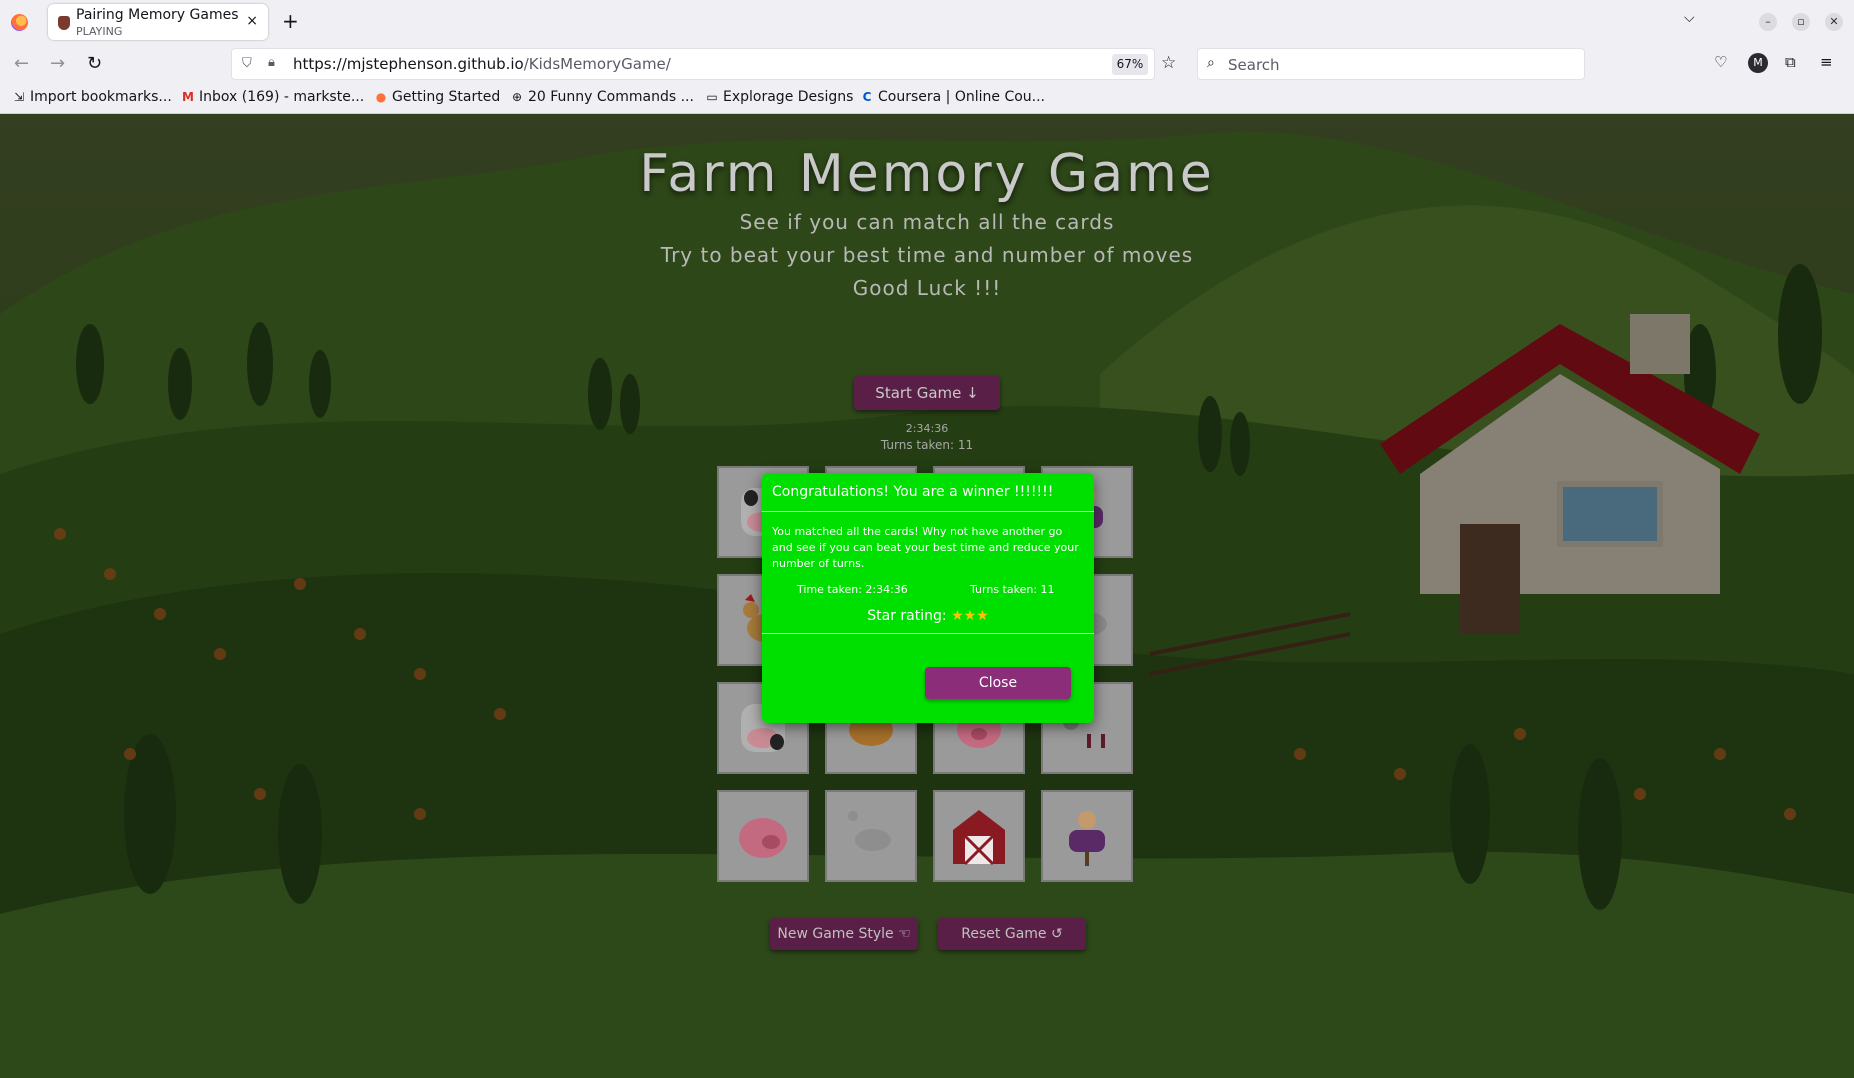 Image resolution: width=1854 pixels, height=1078 pixels. What do you see at coordinates (927, 222) in the screenshot?
I see `intro-line-1: See if you can match all the cards` at bounding box center [927, 222].